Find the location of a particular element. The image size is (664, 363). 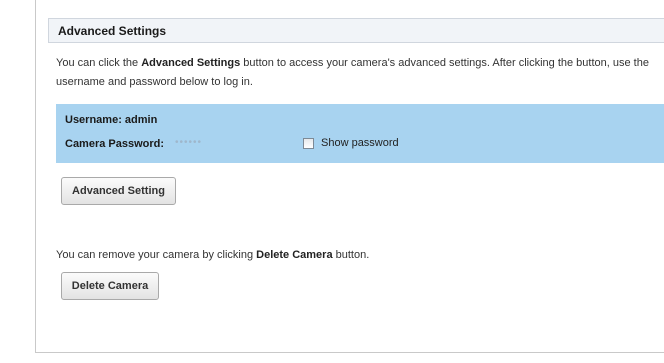

panel-left-border is located at coordinates (35, 176).